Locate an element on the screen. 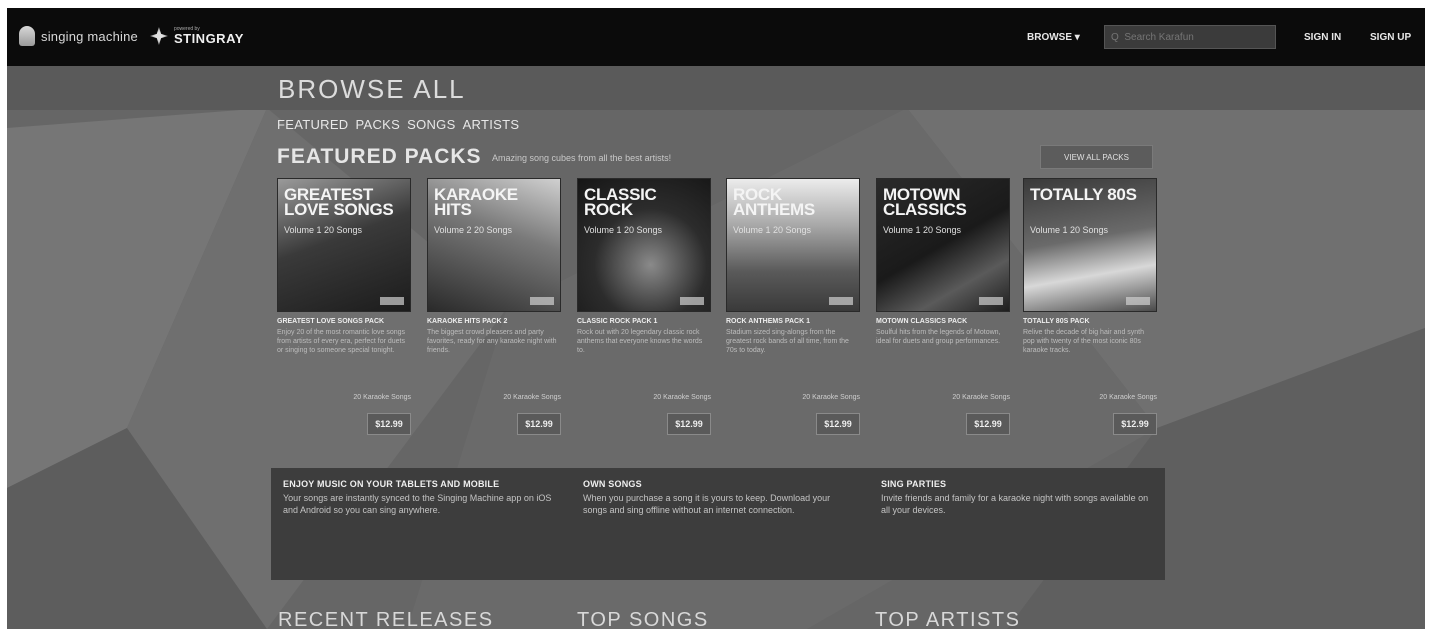 This screenshot has height=629, width=1431. pack-cover: Classic Rock Volume 1 20 Songs is located at coordinates (644, 245).